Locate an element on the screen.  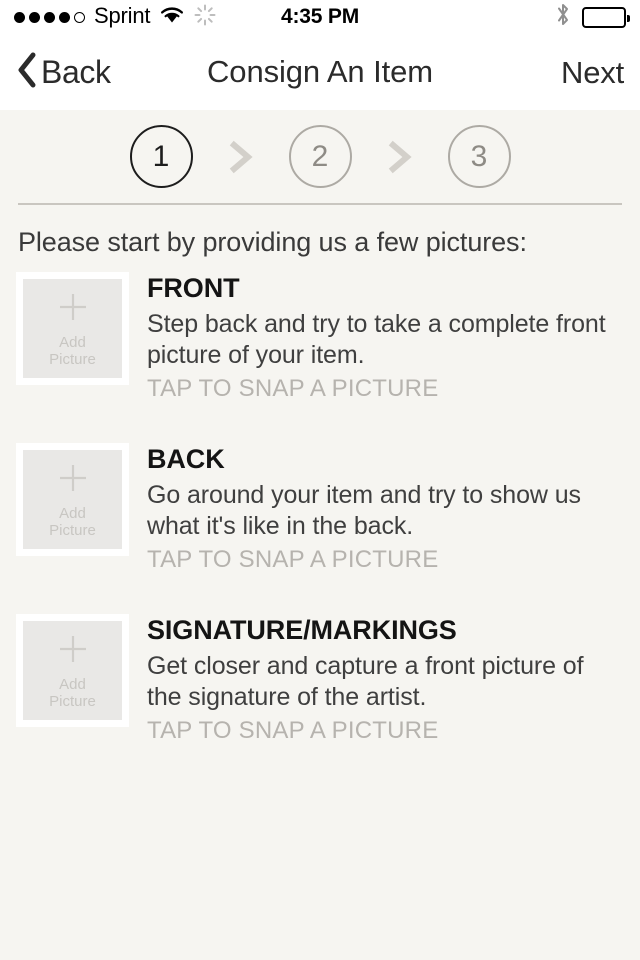
next-button: Next is located at coordinates (592, 72).